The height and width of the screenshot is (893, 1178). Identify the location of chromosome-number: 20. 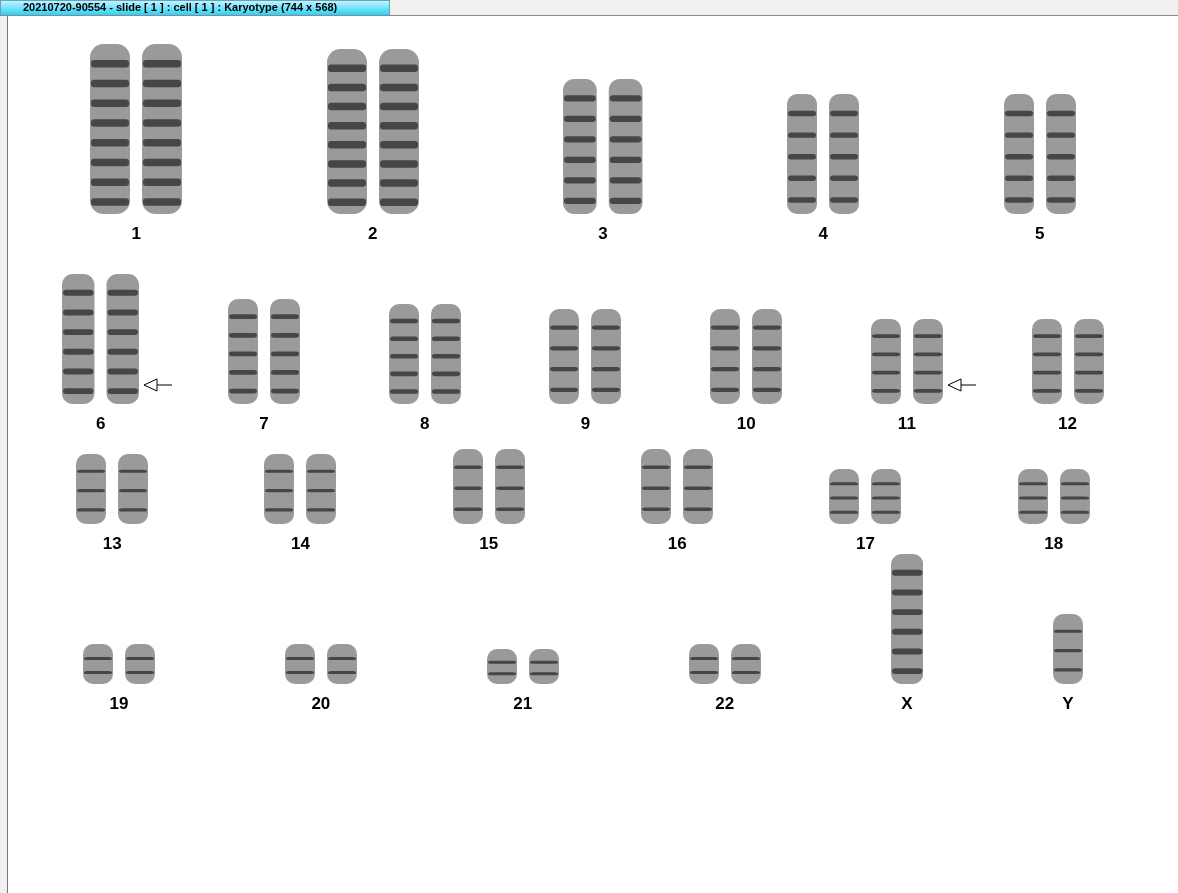
(321, 704).